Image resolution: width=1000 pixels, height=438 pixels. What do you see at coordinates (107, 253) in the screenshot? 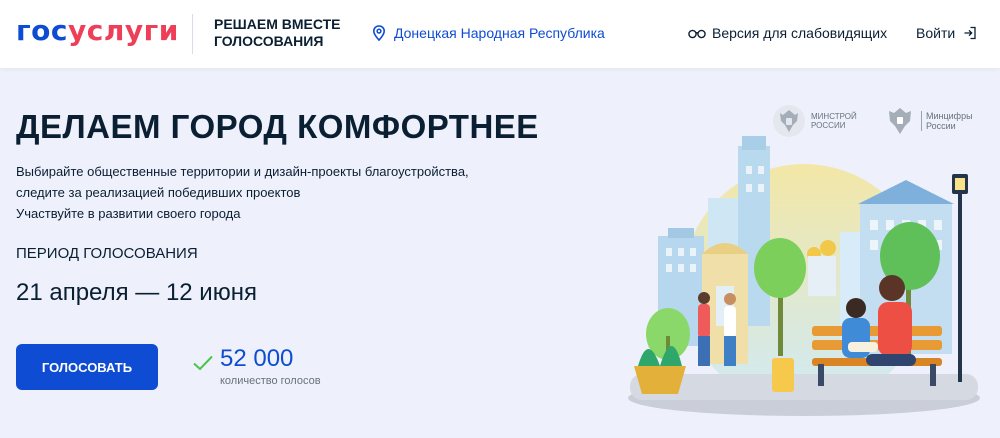
I see `voting-period-label: ПЕРИОД ГОЛОСОВАНИЯ` at bounding box center [107, 253].